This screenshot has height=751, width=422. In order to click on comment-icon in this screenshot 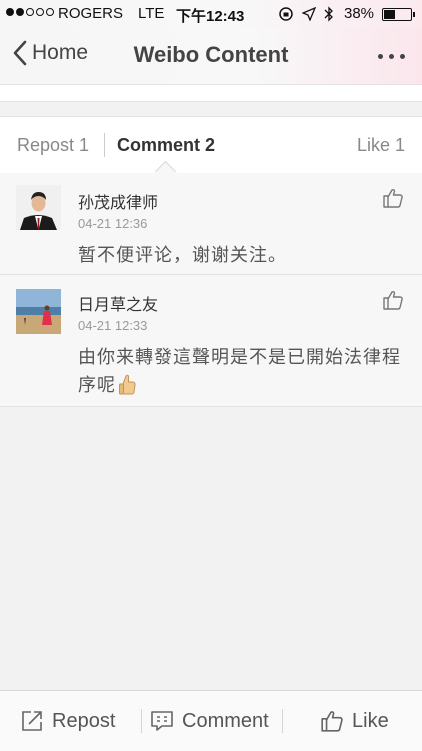, I will do `click(162, 721)`.